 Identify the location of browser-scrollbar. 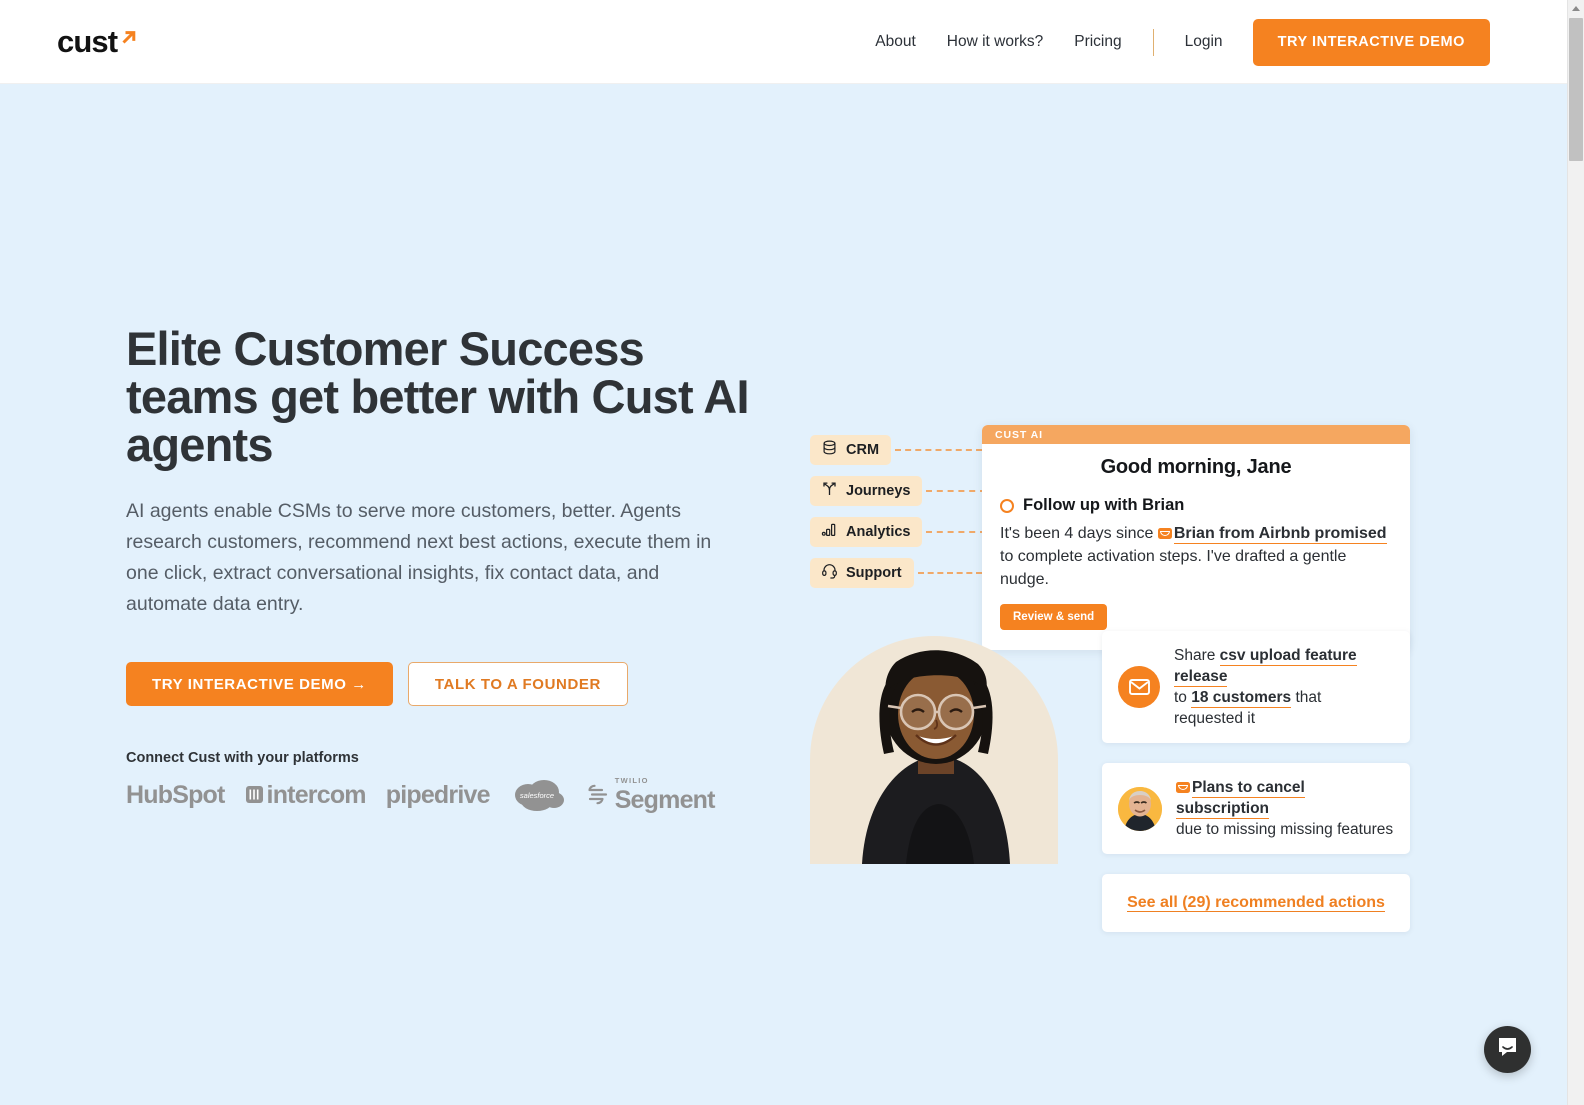
(1575, 552).